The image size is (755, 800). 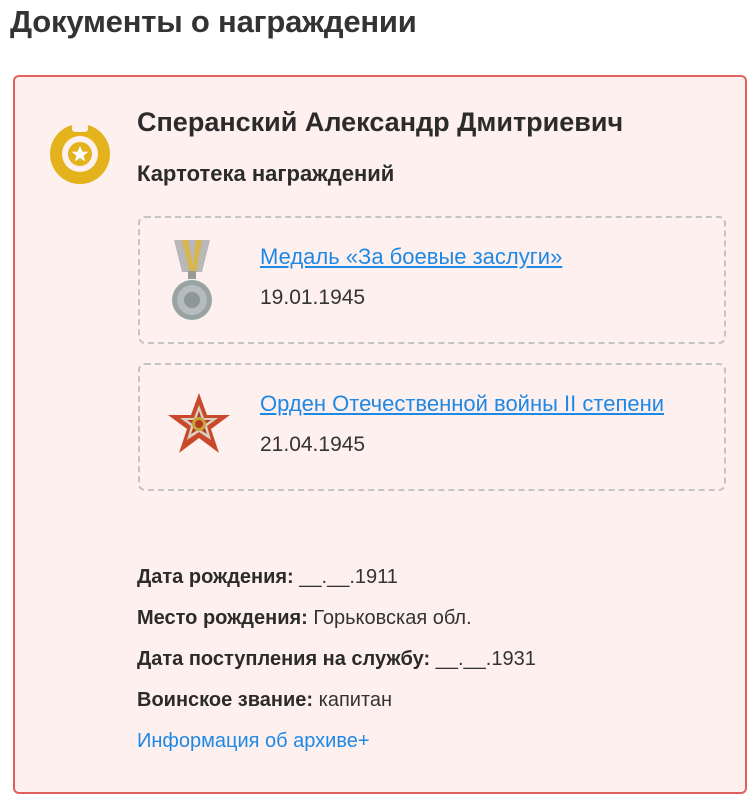 What do you see at coordinates (355, 700) in the screenshot?
I see `detail-value: капитан` at bounding box center [355, 700].